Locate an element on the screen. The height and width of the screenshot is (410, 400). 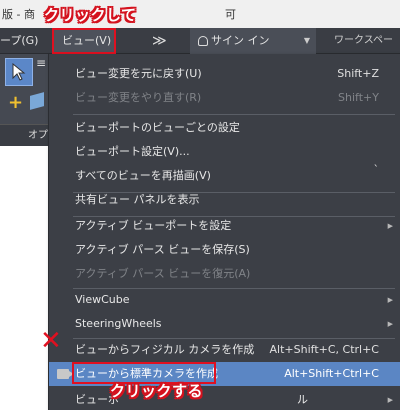
menu-item-steeringwheels: SteeringWheels ▶ is located at coordinates (224, 324).